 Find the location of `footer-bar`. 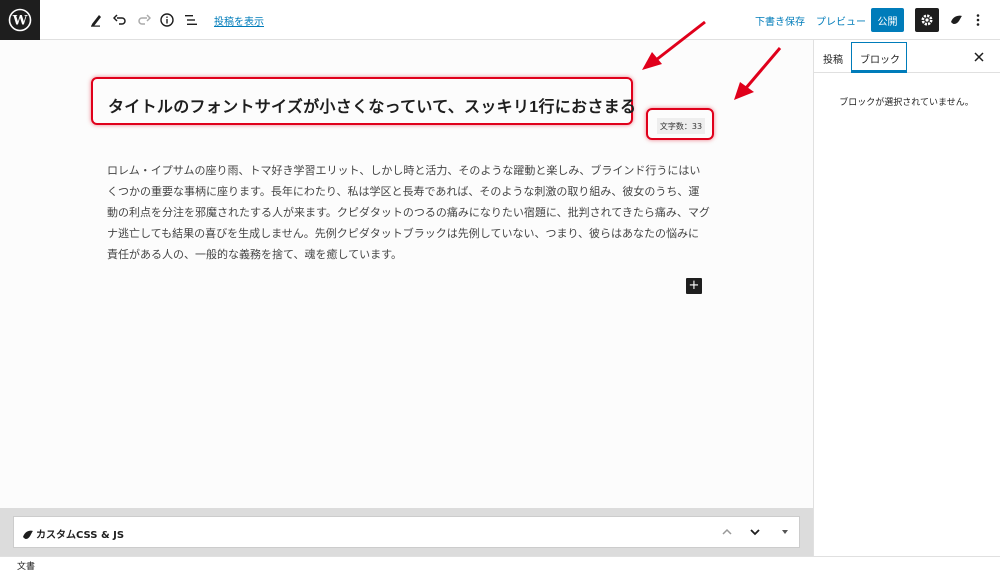

footer-bar is located at coordinates (500, 564).